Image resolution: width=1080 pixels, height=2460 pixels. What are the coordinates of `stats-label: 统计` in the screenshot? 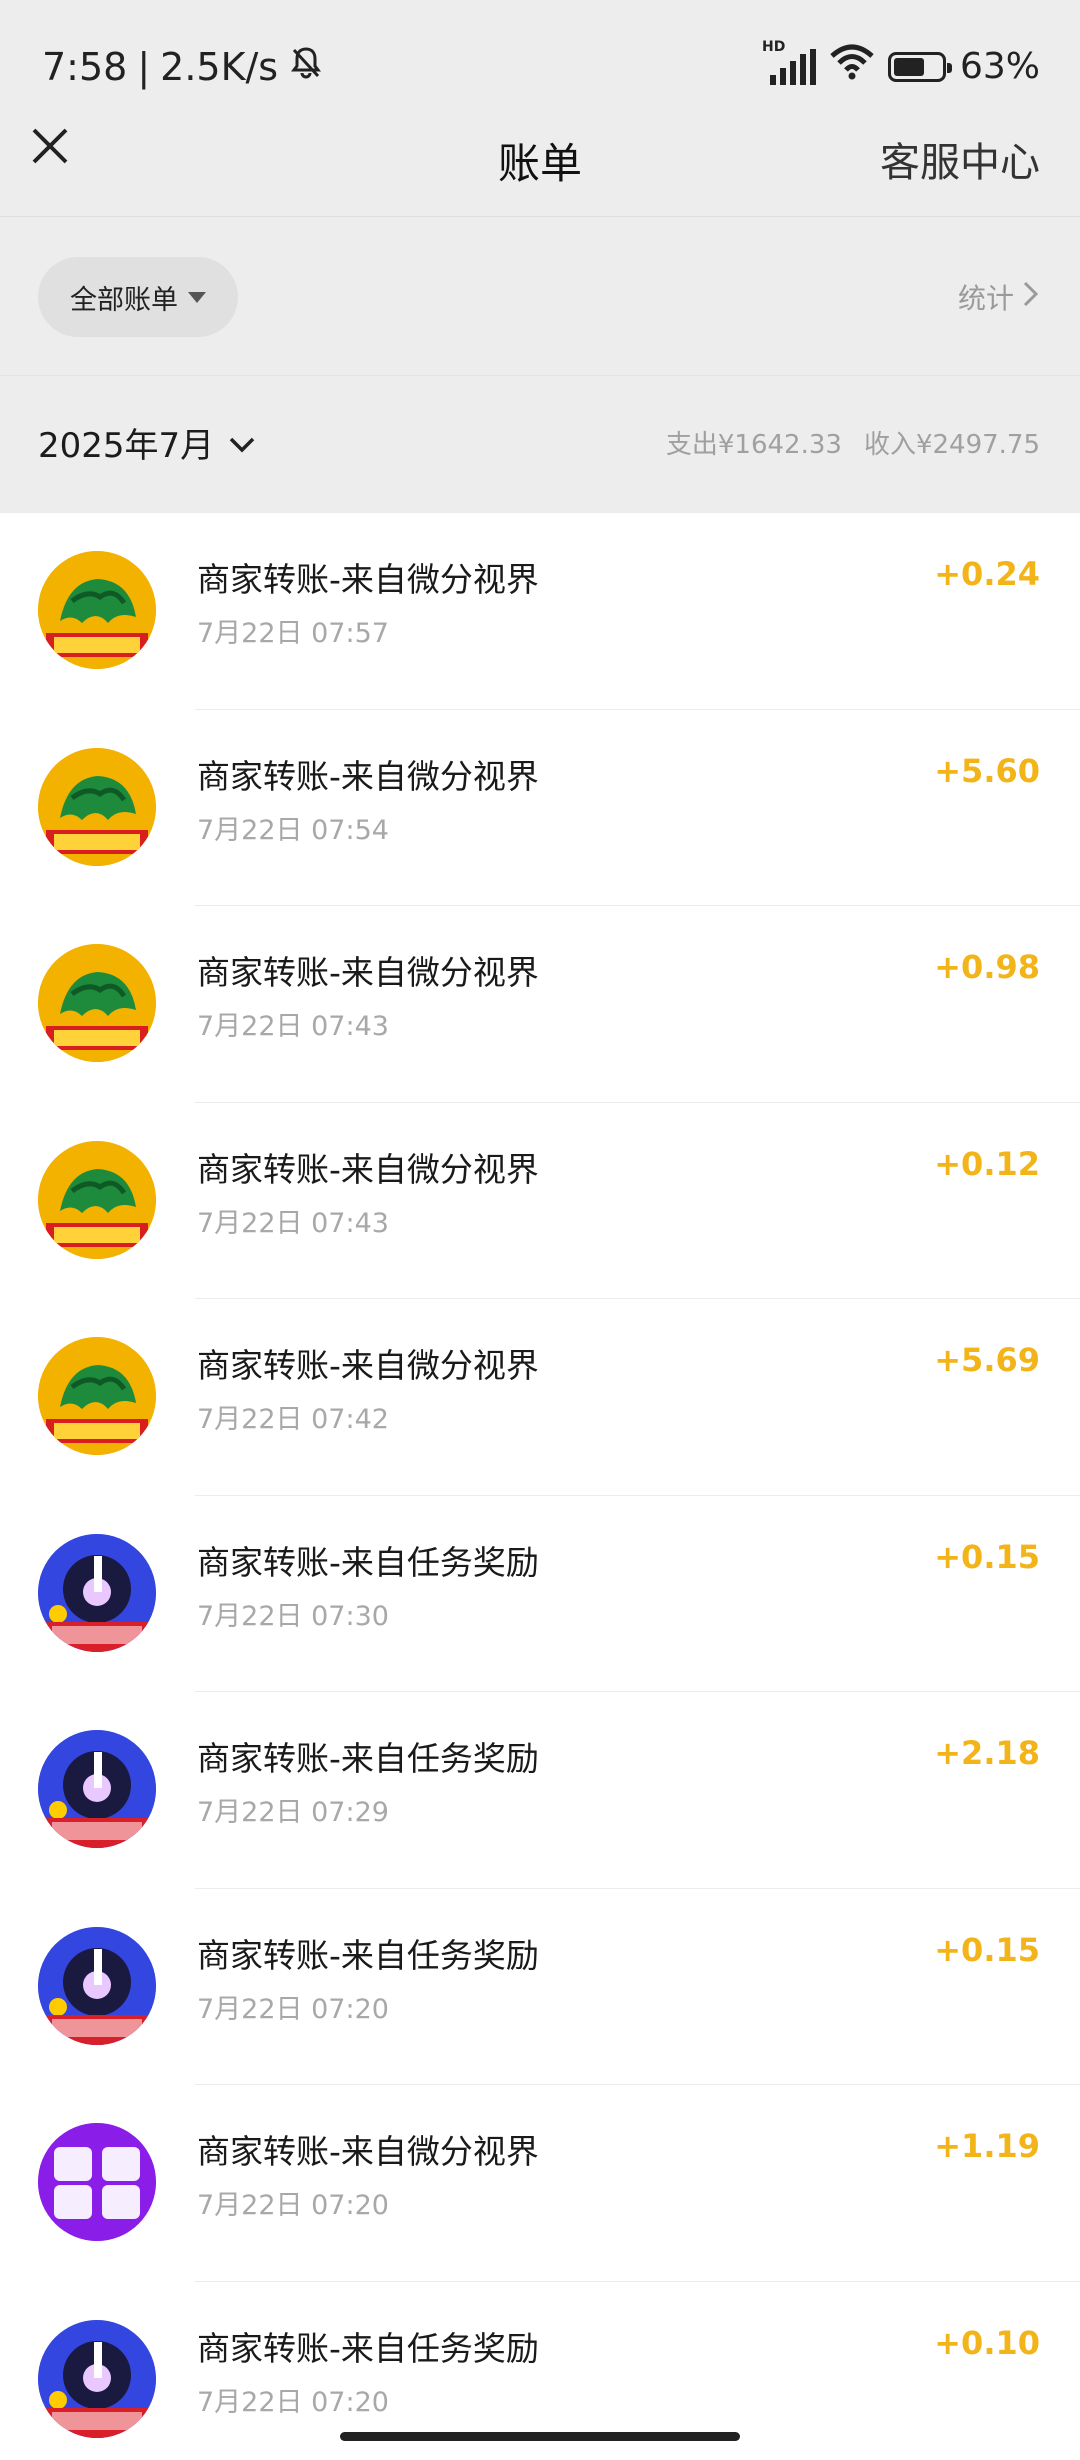 It's located at (985, 298).